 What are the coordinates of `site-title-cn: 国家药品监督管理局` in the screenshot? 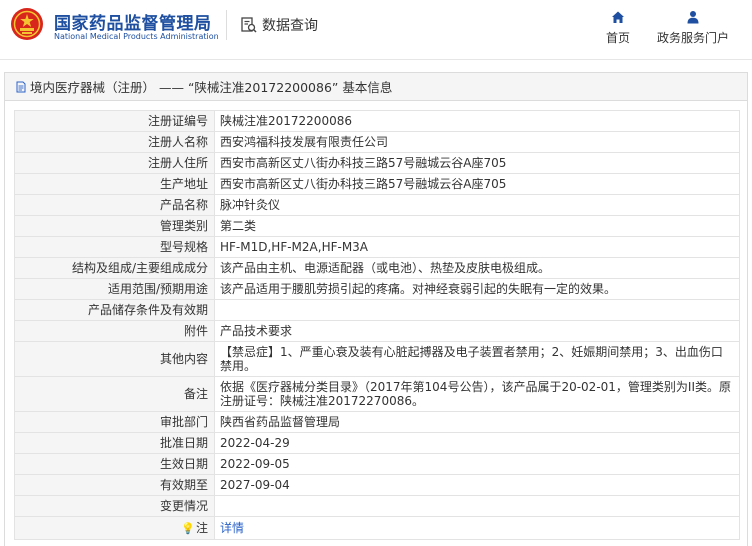 It's located at (133, 21).